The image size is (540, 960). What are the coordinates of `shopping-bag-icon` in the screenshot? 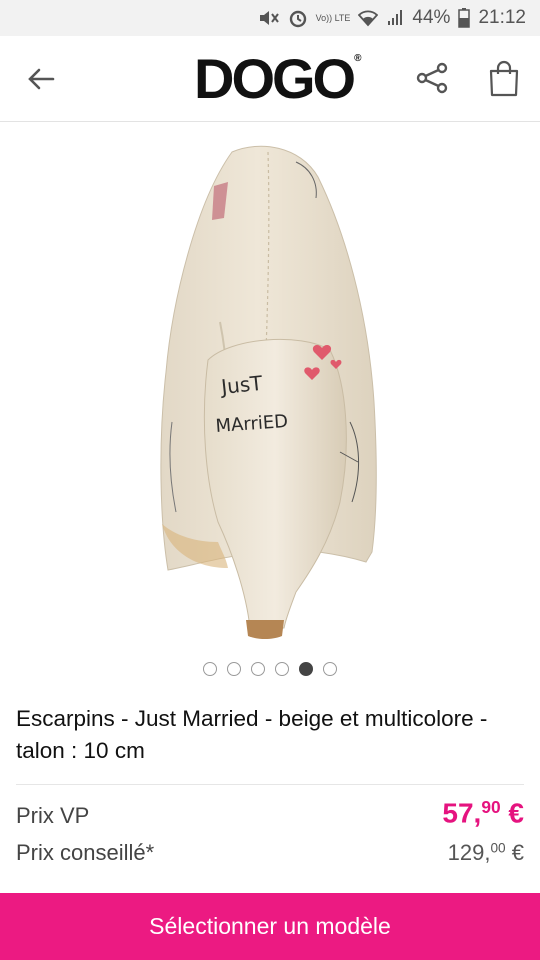 It's located at (504, 78).